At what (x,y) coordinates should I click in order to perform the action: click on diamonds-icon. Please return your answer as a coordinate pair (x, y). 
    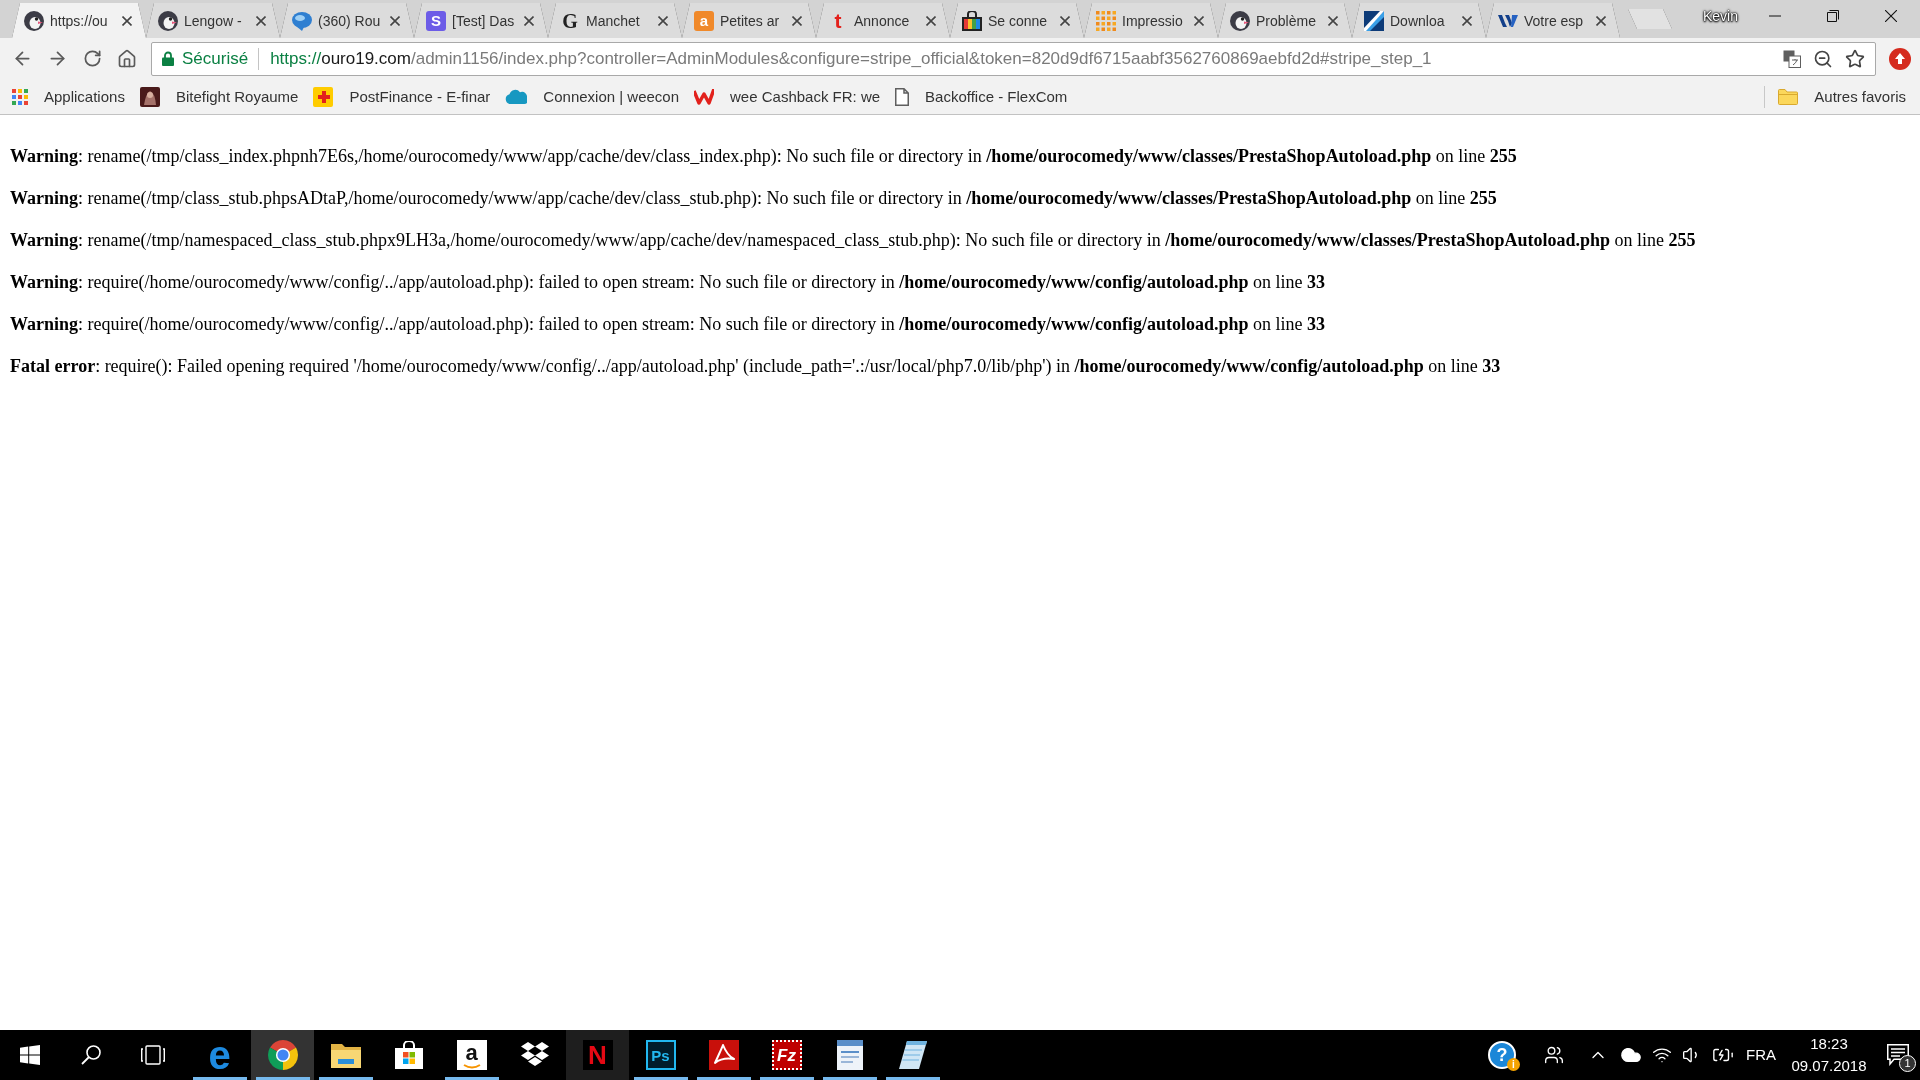
    Looking at the image, I should click on (534, 1055).